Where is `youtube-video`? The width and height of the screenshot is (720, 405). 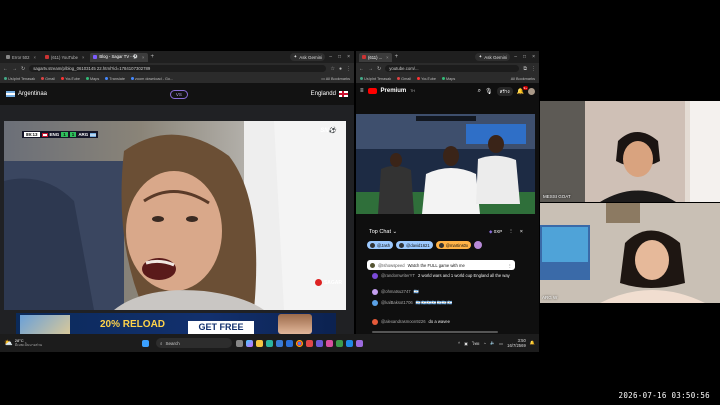 youtube-video is located at coordinates (445, 164).